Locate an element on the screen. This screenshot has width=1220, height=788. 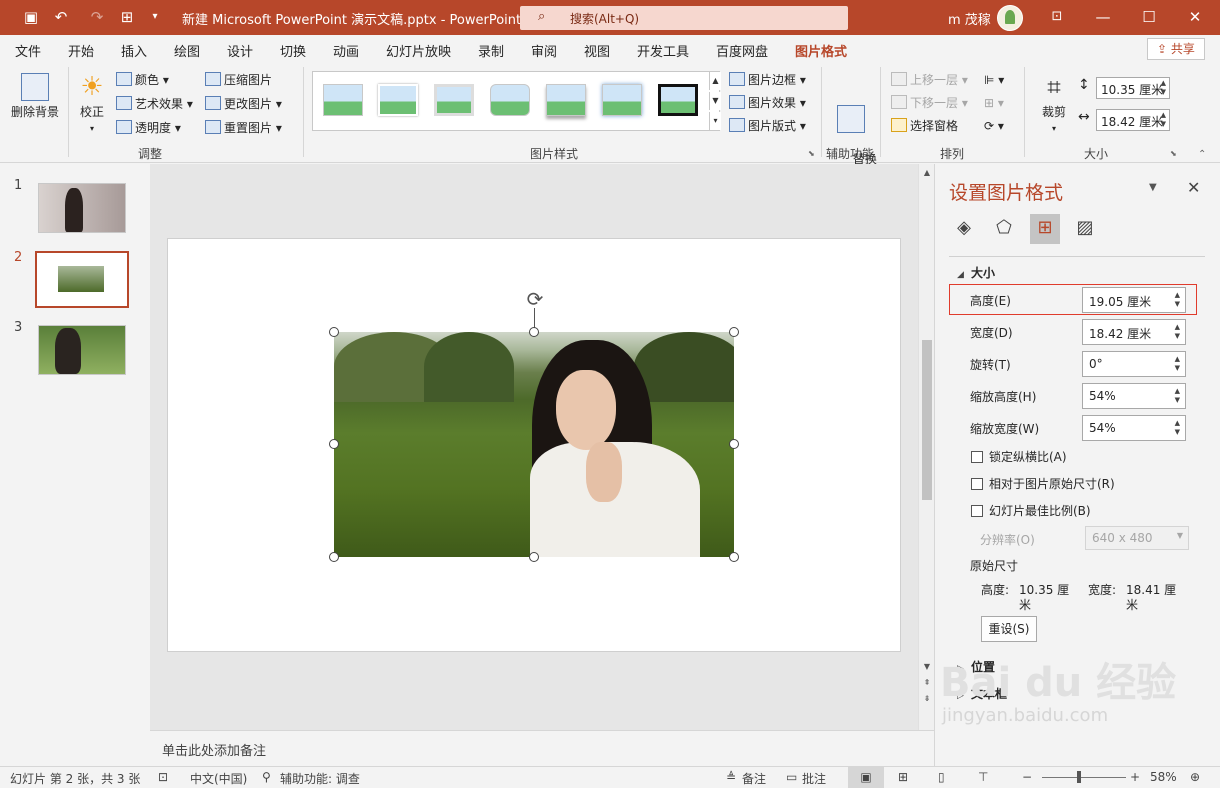
width-input: 18.42 厘米 ▲ ▼ is located at coordinates (1134, 332).